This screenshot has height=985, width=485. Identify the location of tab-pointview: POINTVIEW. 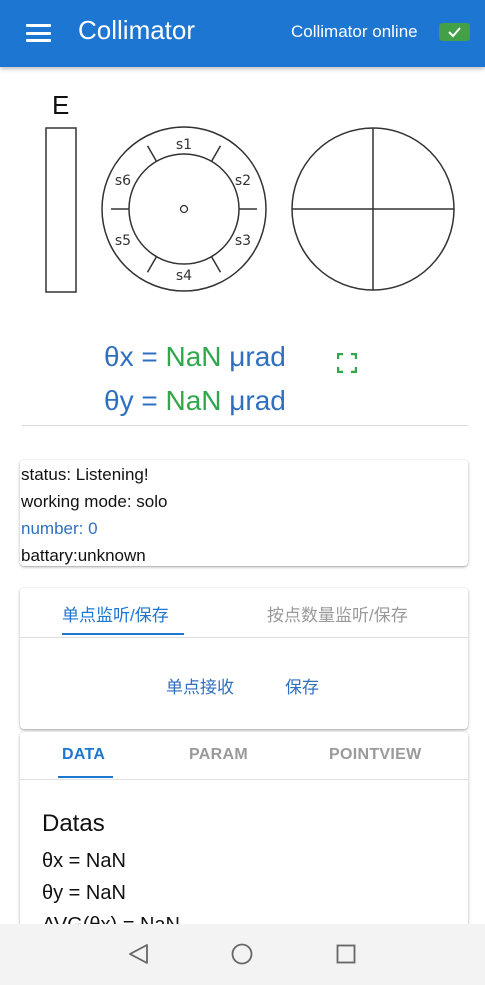
(375, 755).